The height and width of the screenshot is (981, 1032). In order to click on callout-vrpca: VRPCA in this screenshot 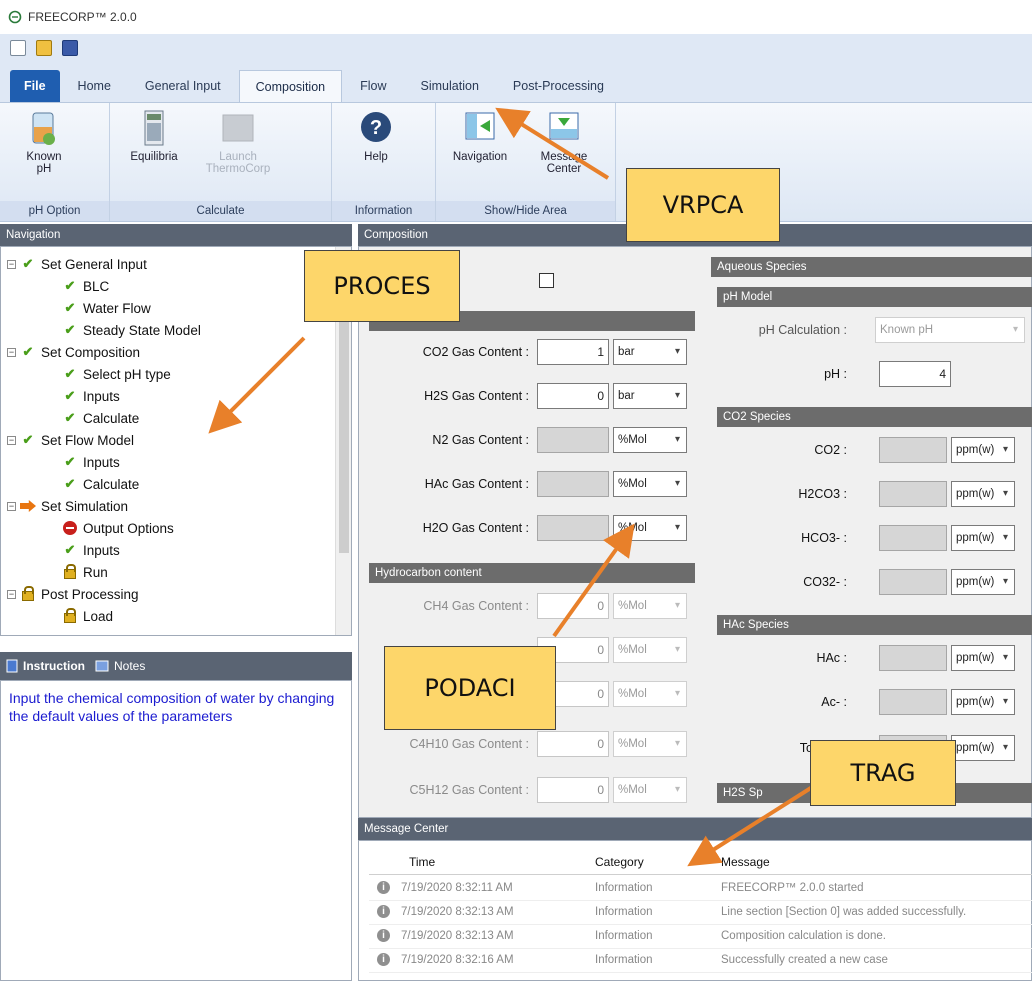, I will do `click(703, 205)`.